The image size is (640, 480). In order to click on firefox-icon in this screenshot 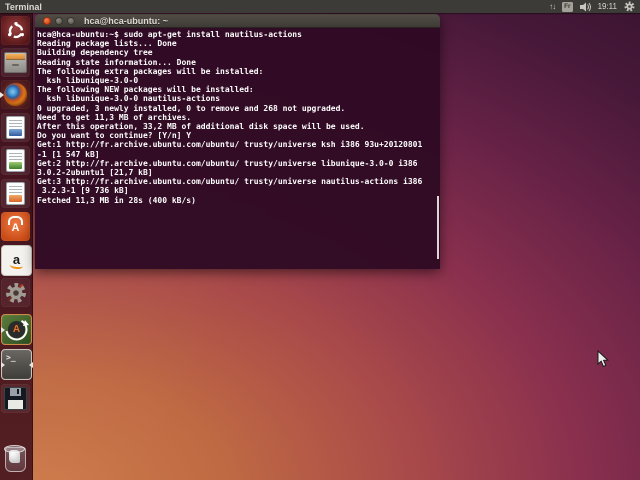, I will do `click(15, 94)`.